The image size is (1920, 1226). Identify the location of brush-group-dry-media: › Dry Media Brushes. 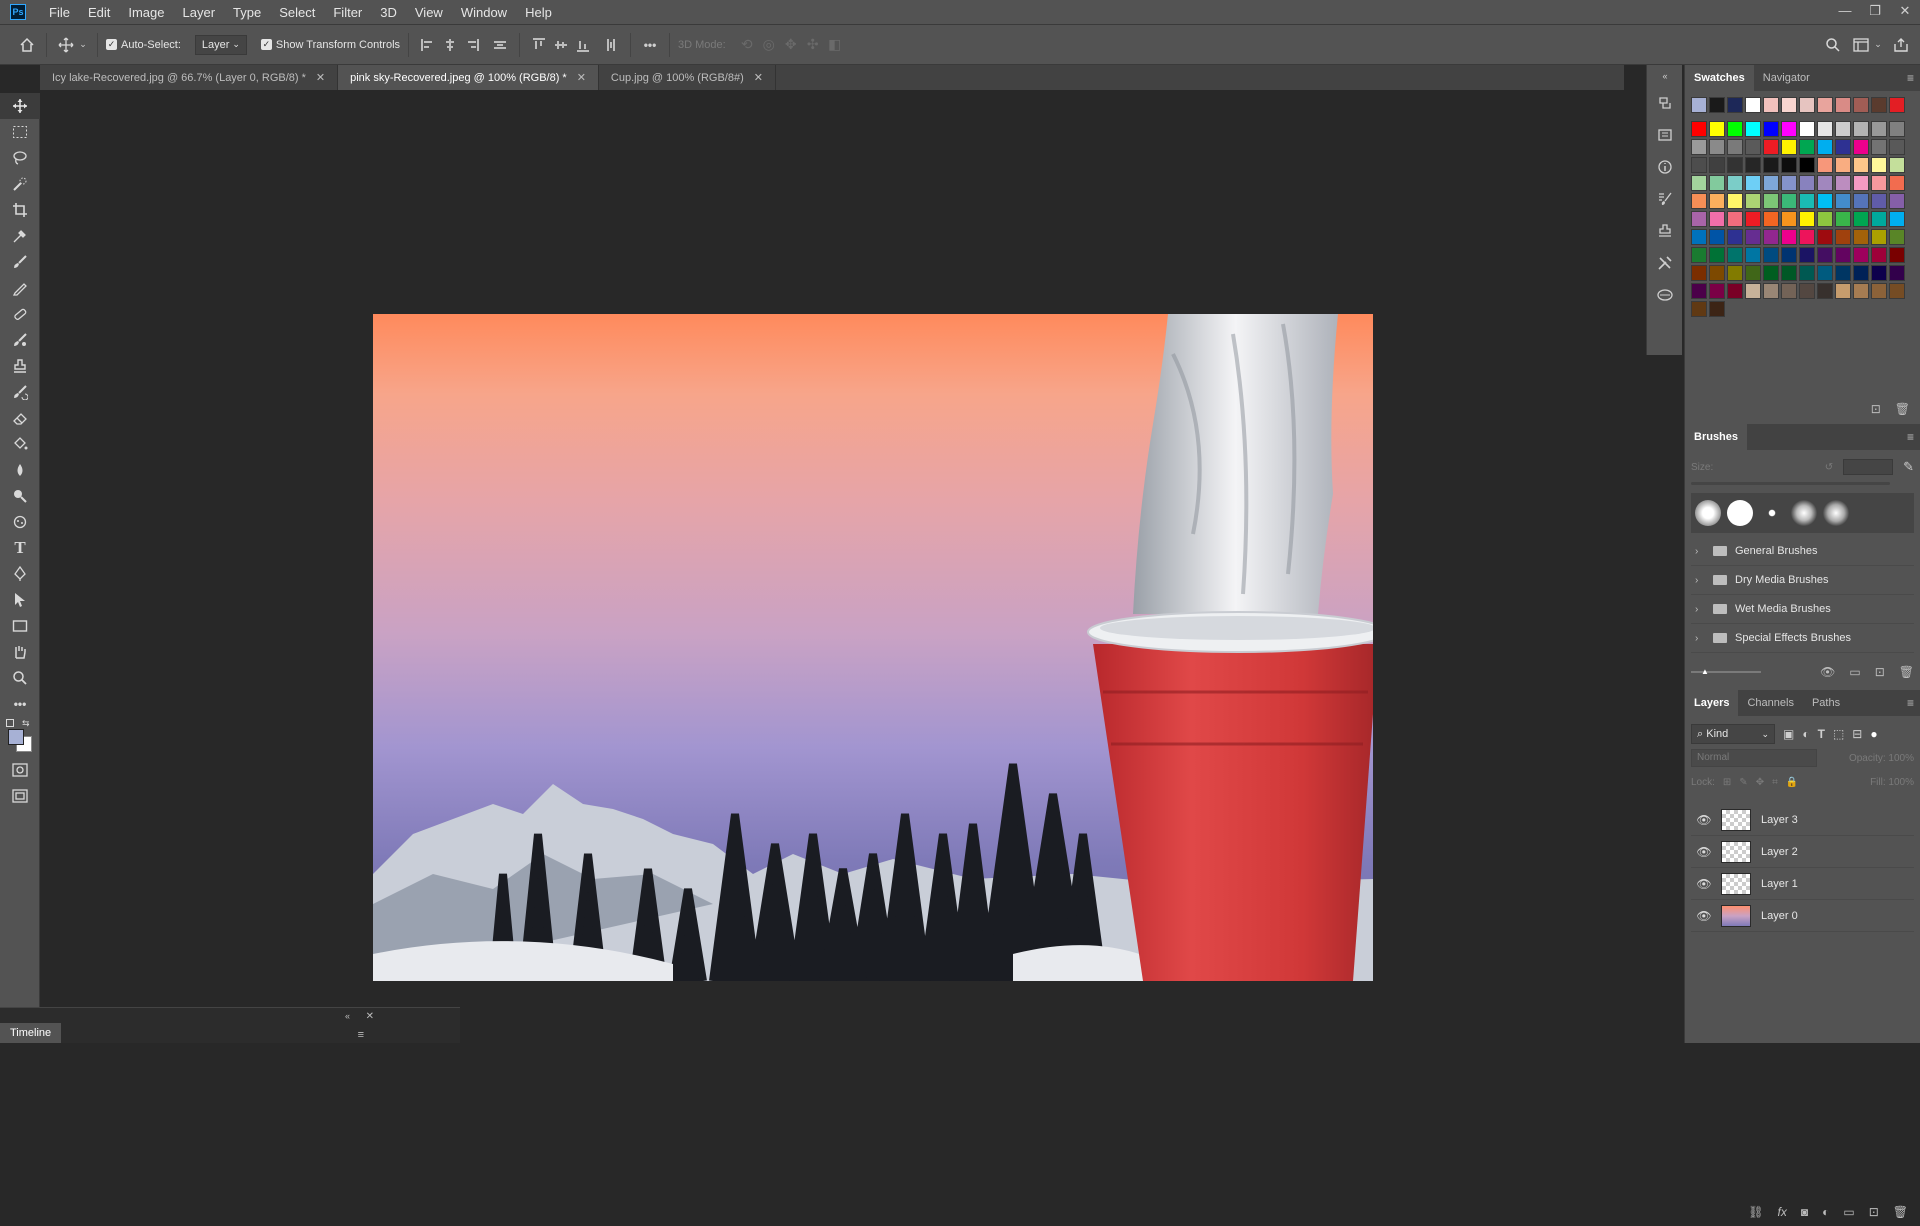
(1802, 580).